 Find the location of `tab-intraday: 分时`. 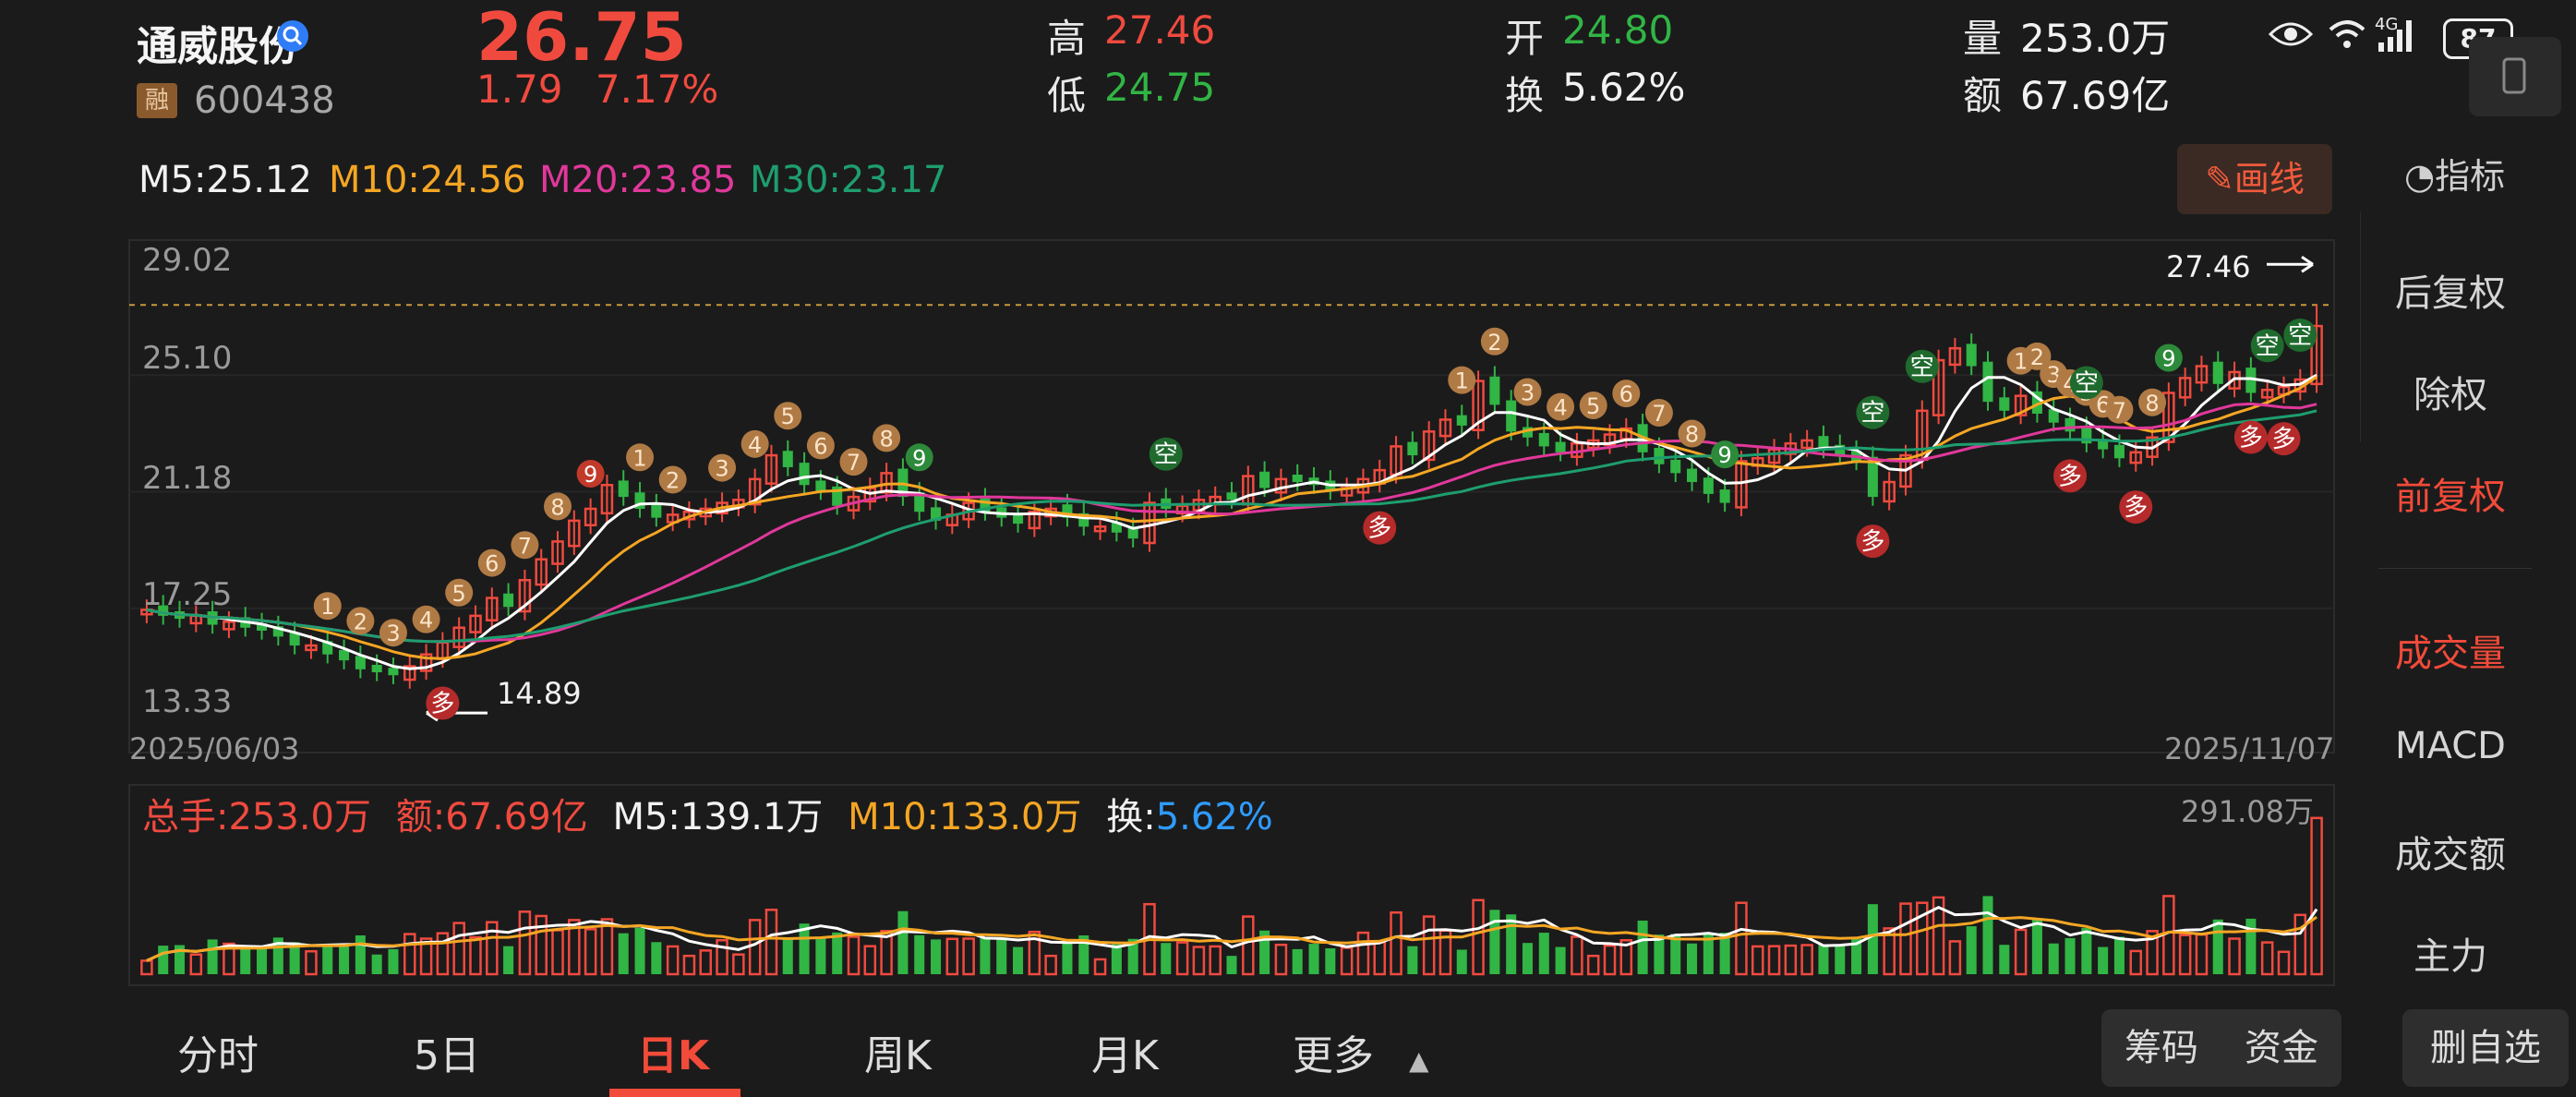

tab-intraday: 分时 is located at coordinates (218, 1051).